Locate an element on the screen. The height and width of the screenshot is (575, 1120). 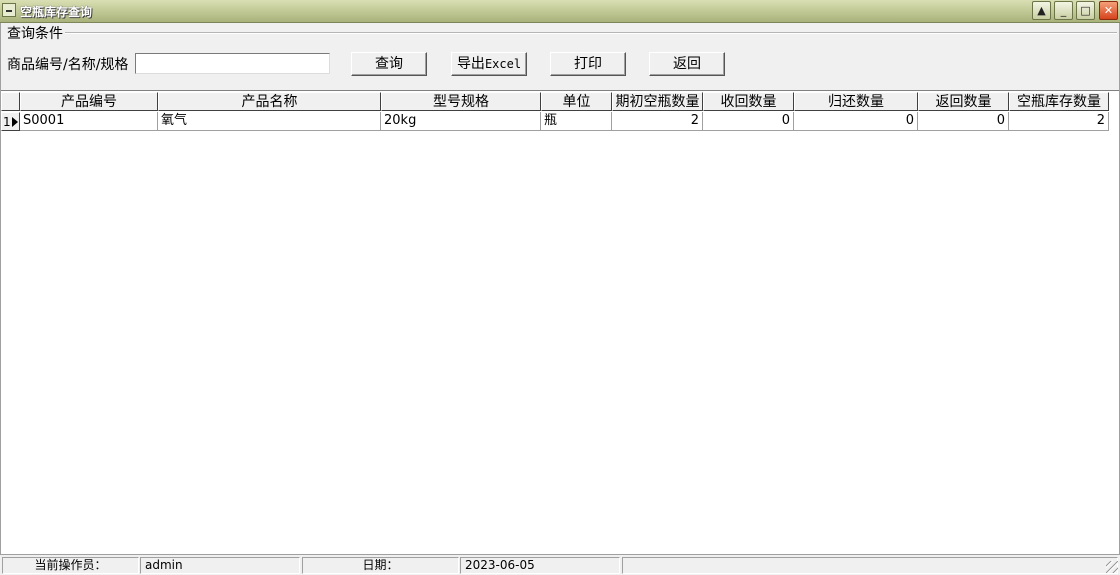
resize-grip-icon is located at coordinates (1112, 567).